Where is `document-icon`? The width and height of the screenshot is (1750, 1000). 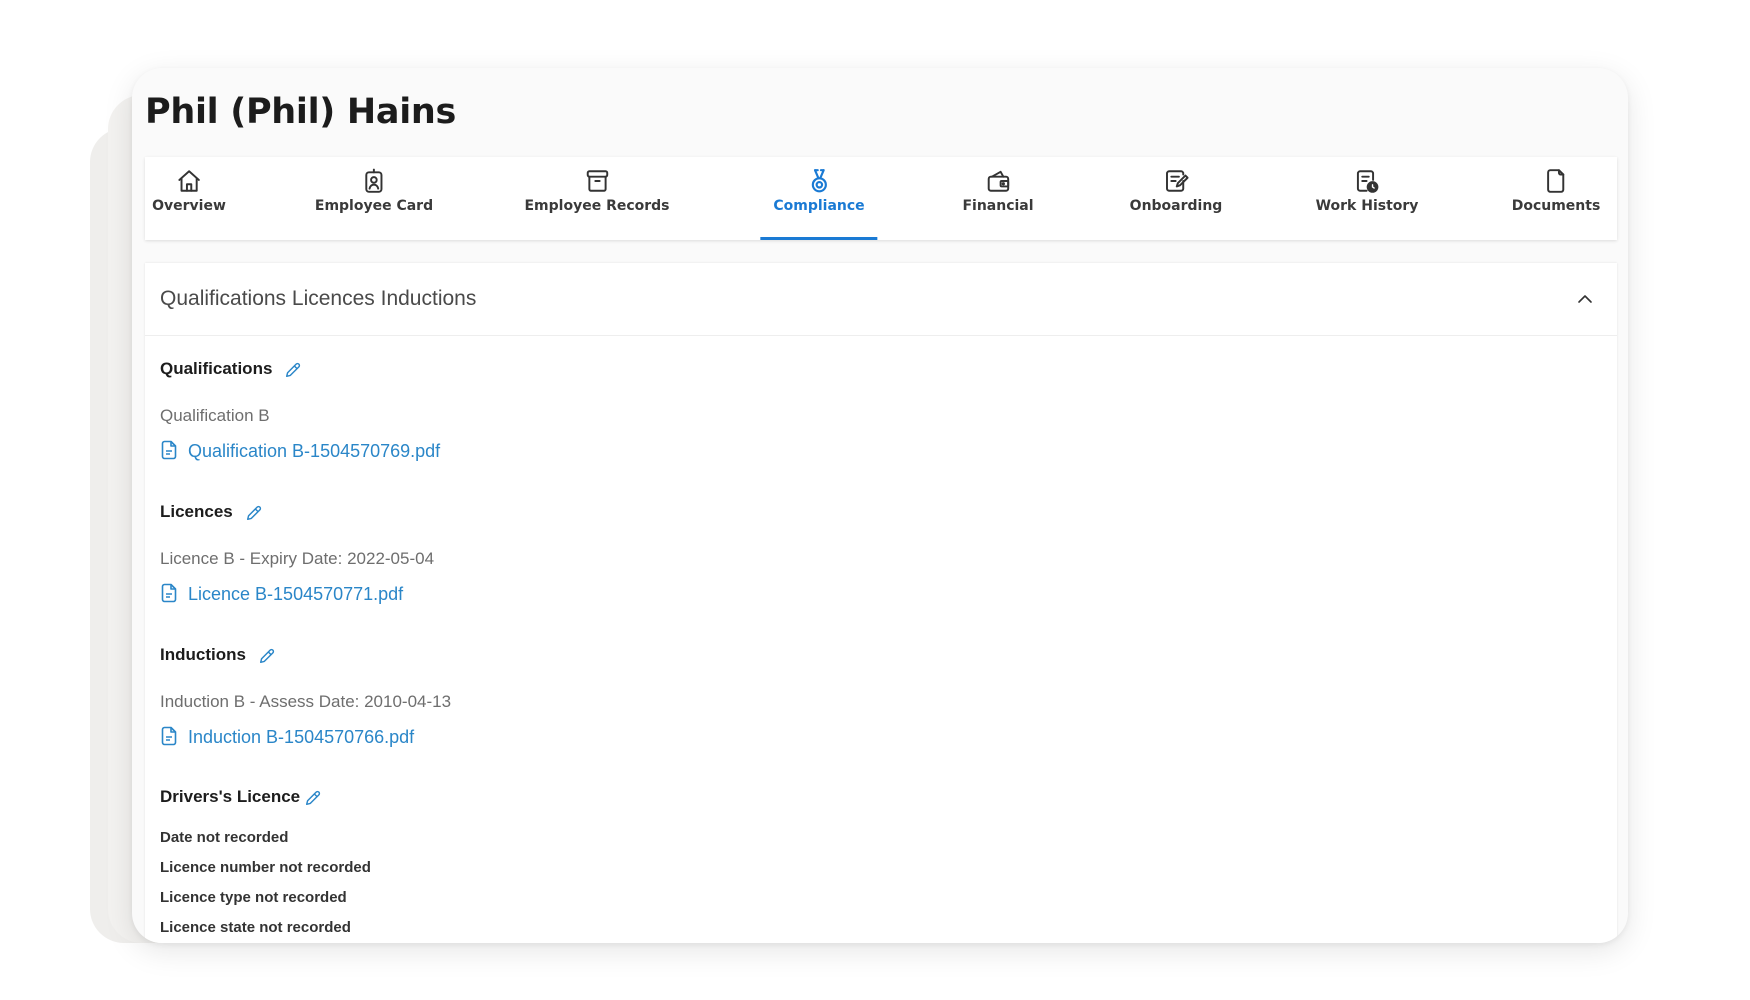 document-icon is located at coordinates (1556, 181).